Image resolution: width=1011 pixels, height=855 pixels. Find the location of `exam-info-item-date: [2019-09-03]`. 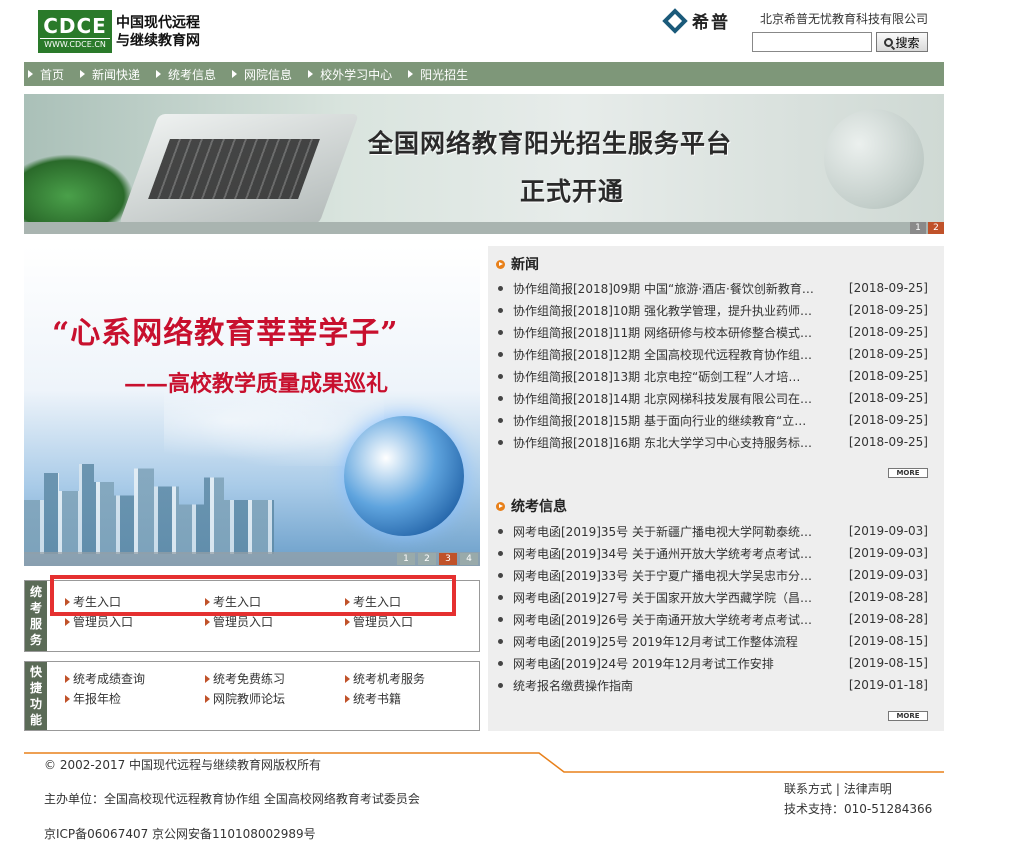

exam-info-item-date: [2019-09-03] is located at coordinates (888, 553).